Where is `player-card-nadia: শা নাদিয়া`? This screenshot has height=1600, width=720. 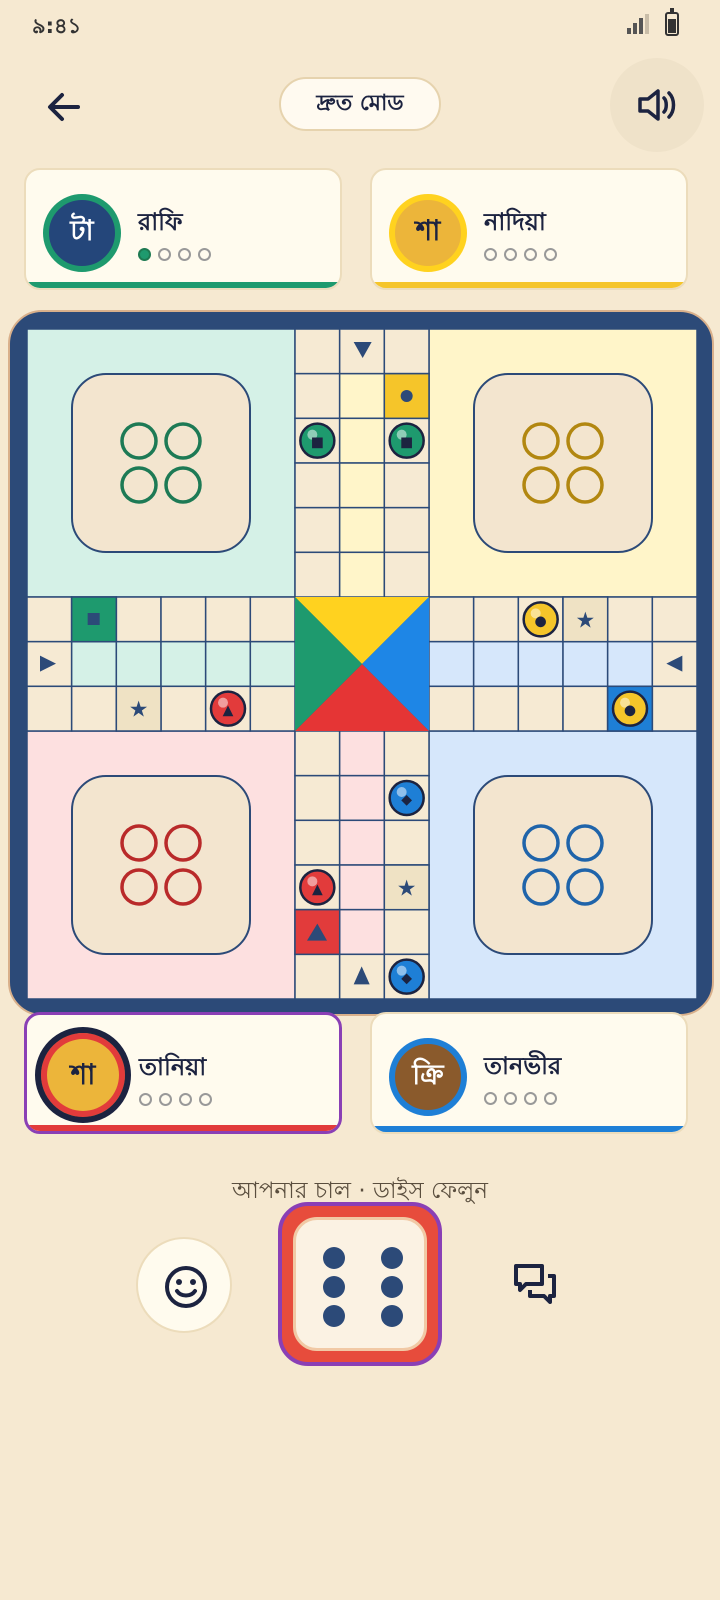 player-card-nadia: শা নাদিয়া is located at coordinates (529, 229).